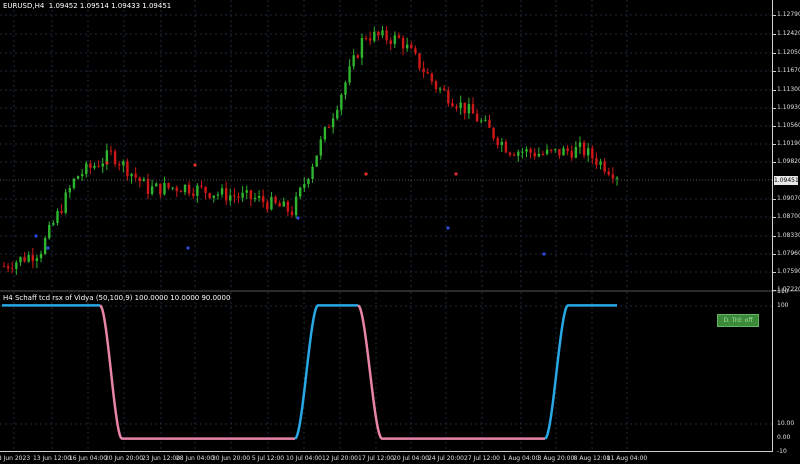 This screenshot has width=800, height=464. I want to click on price-tick-label: 1.08330, so click(788, 235).